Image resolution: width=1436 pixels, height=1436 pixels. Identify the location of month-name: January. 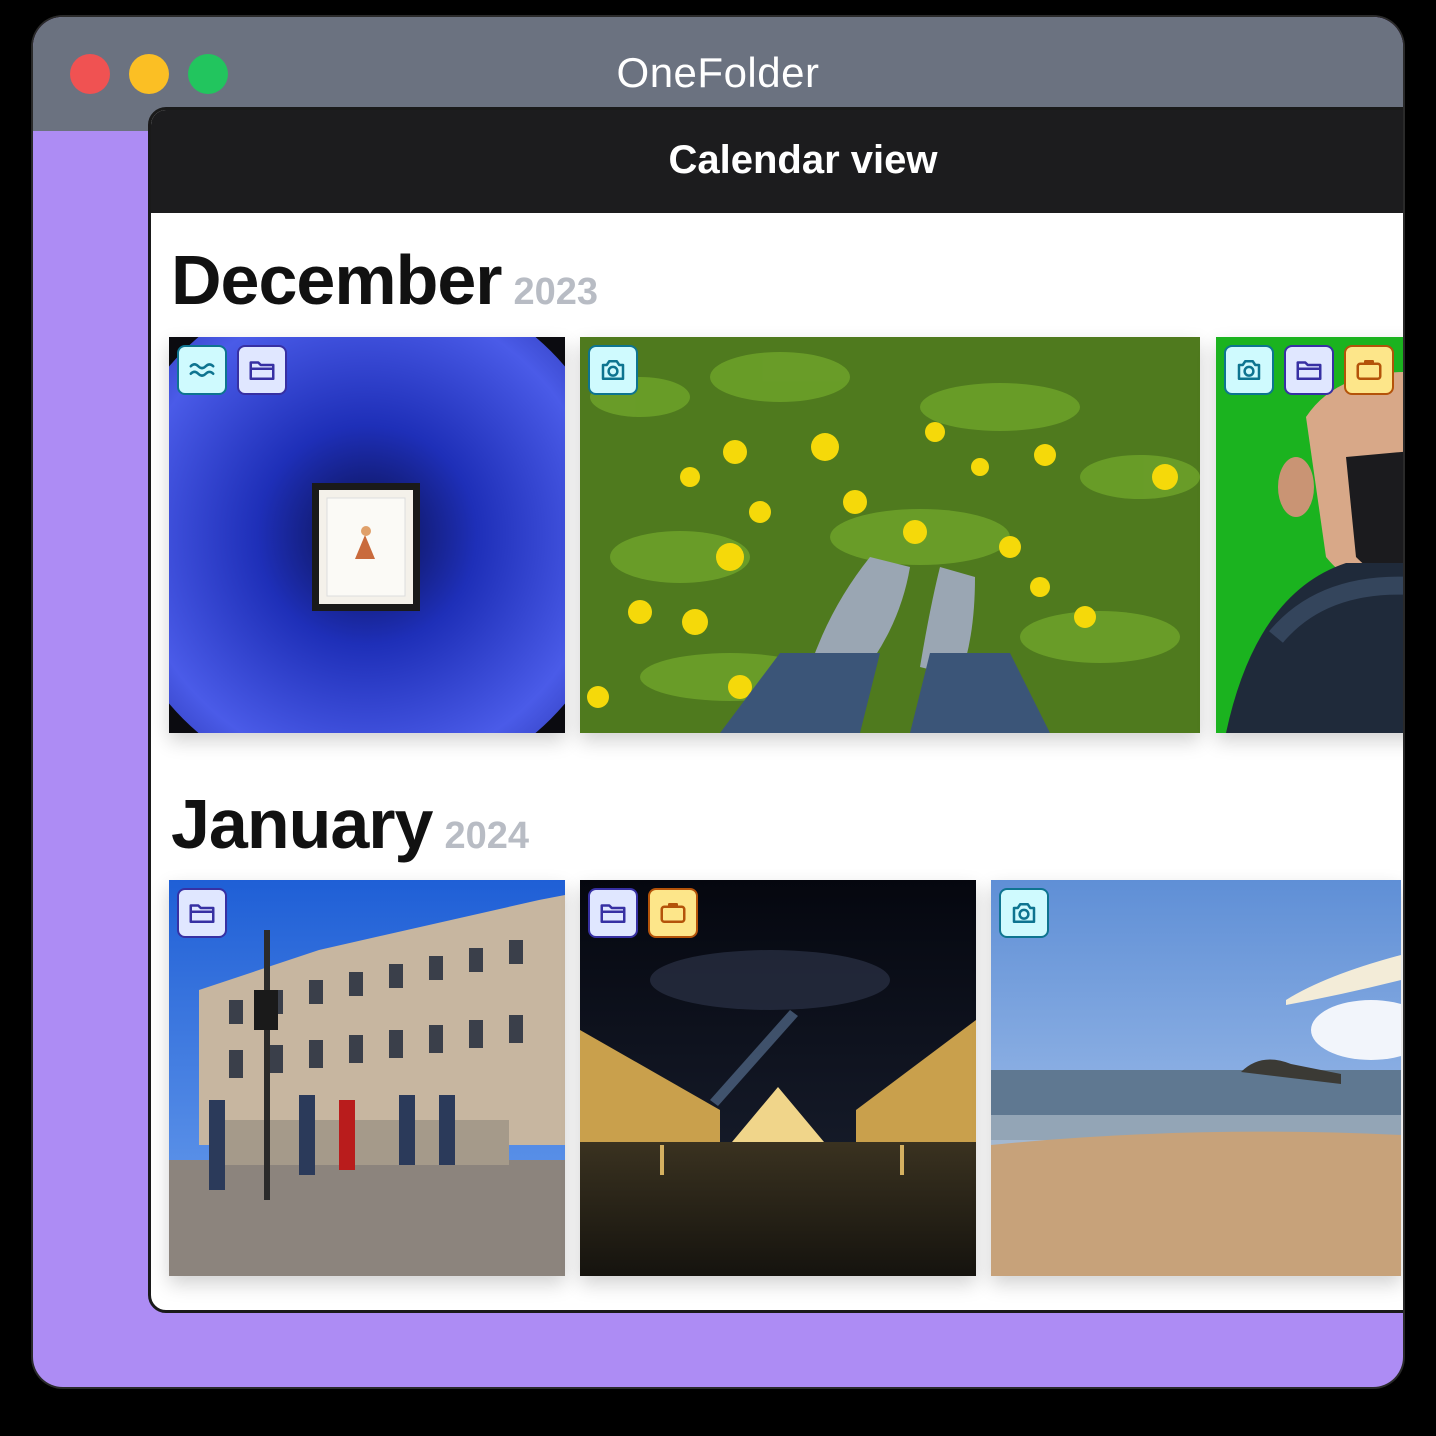
(302, 824).